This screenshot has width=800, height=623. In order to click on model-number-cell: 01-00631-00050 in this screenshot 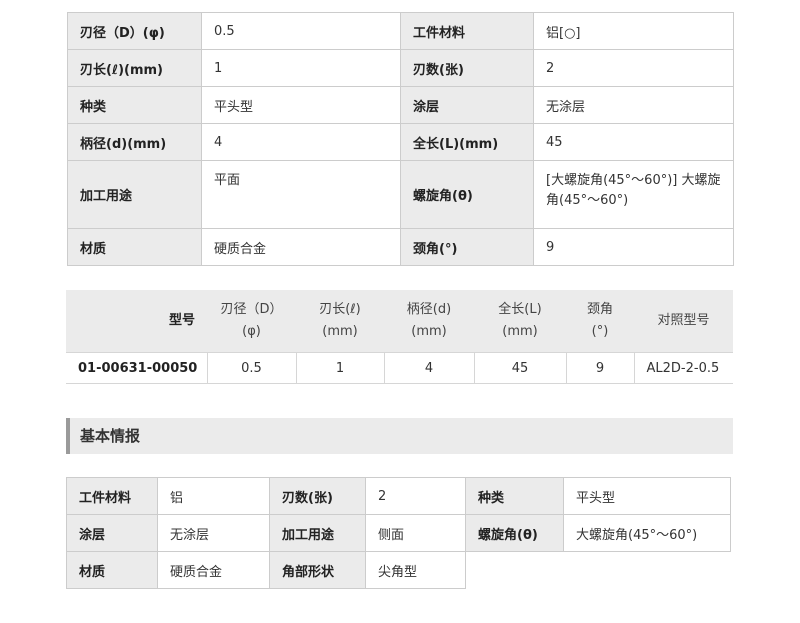, I will do `click(136, 368)`.